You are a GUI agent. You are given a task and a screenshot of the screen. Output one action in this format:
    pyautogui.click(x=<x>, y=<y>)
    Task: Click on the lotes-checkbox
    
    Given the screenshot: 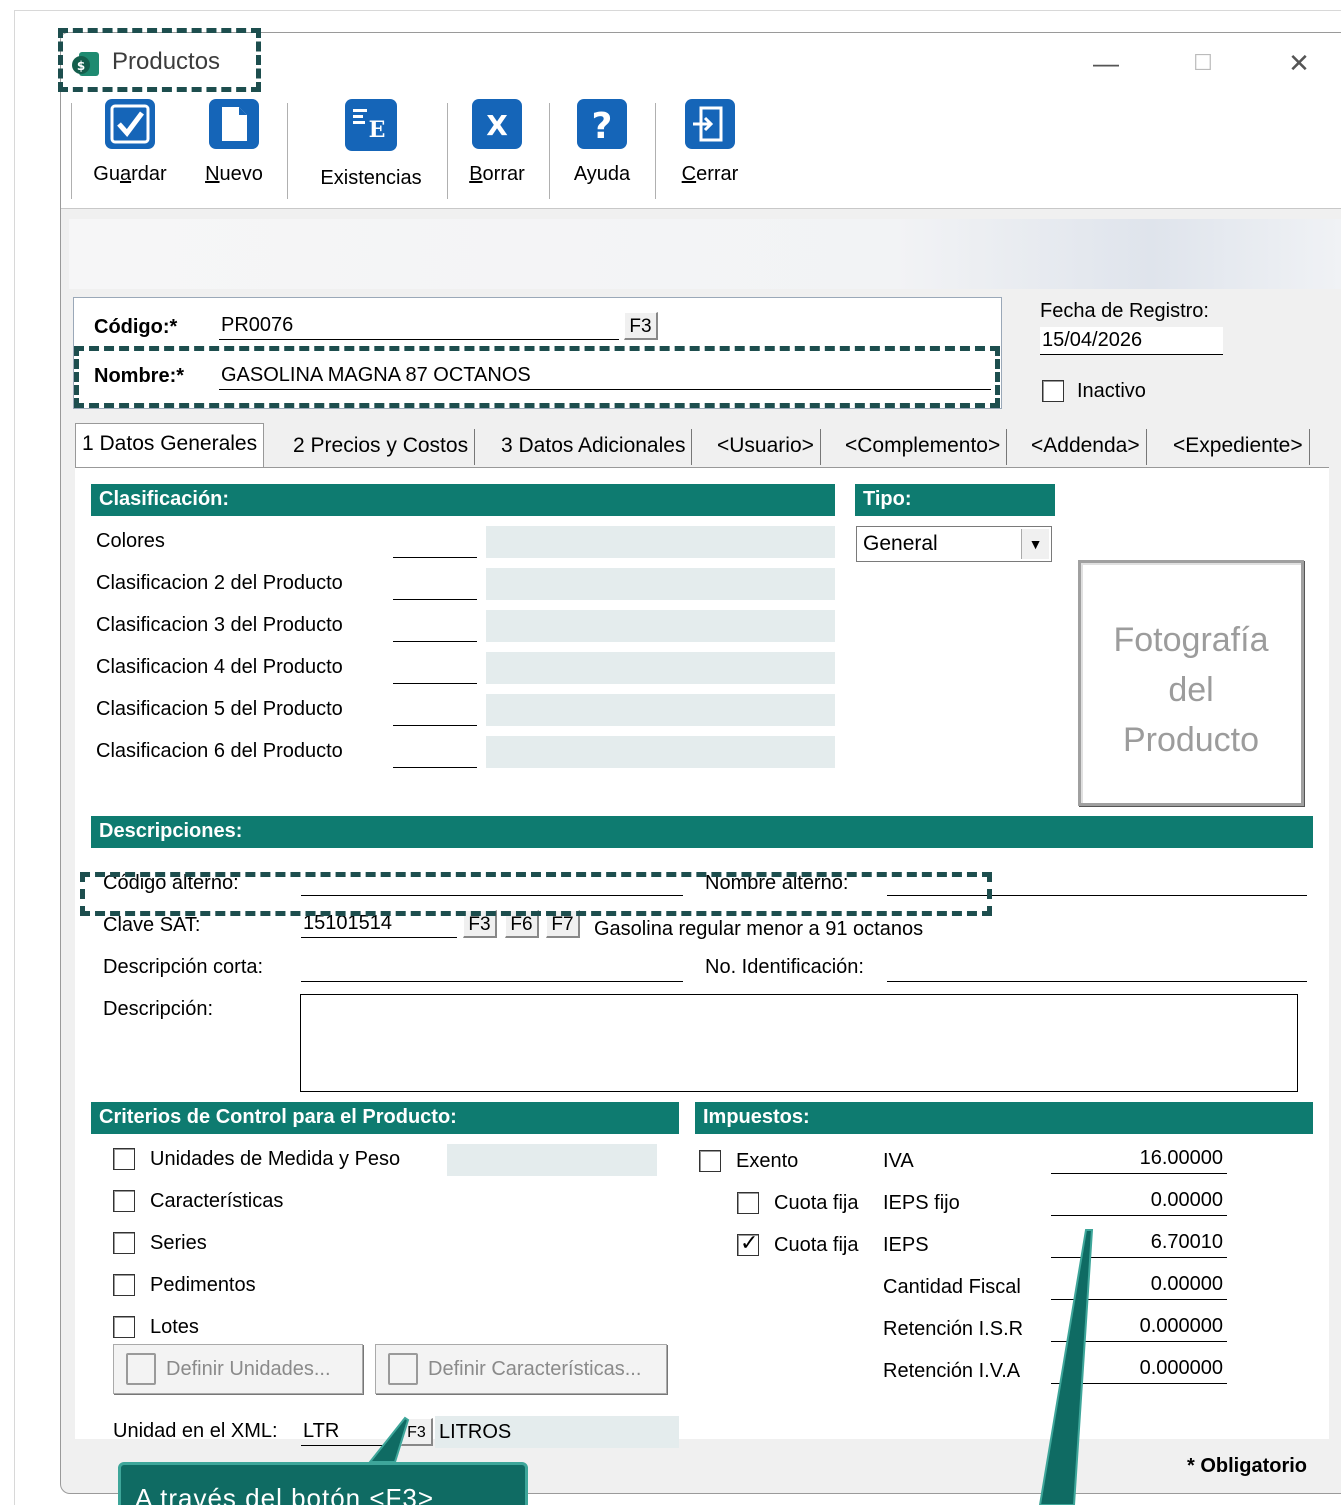 What is the action you would take?
    pyautogui.click(x=124, y=1327)
    